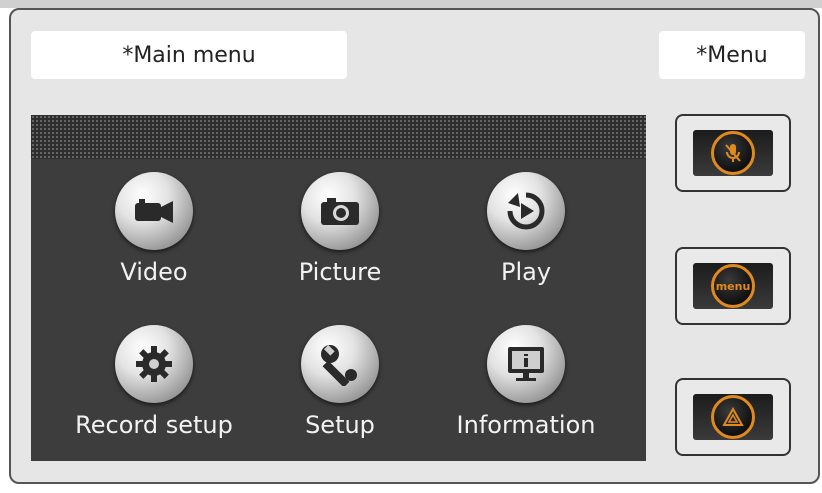 The height and width of the screenshot is (493, 822). I want to click on hazard-icon, so click(733, 417).